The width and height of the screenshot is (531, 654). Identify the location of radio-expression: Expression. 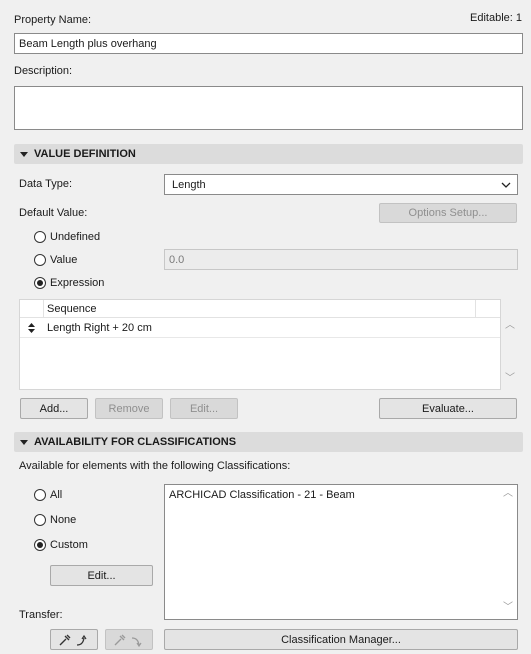
(69, 283).